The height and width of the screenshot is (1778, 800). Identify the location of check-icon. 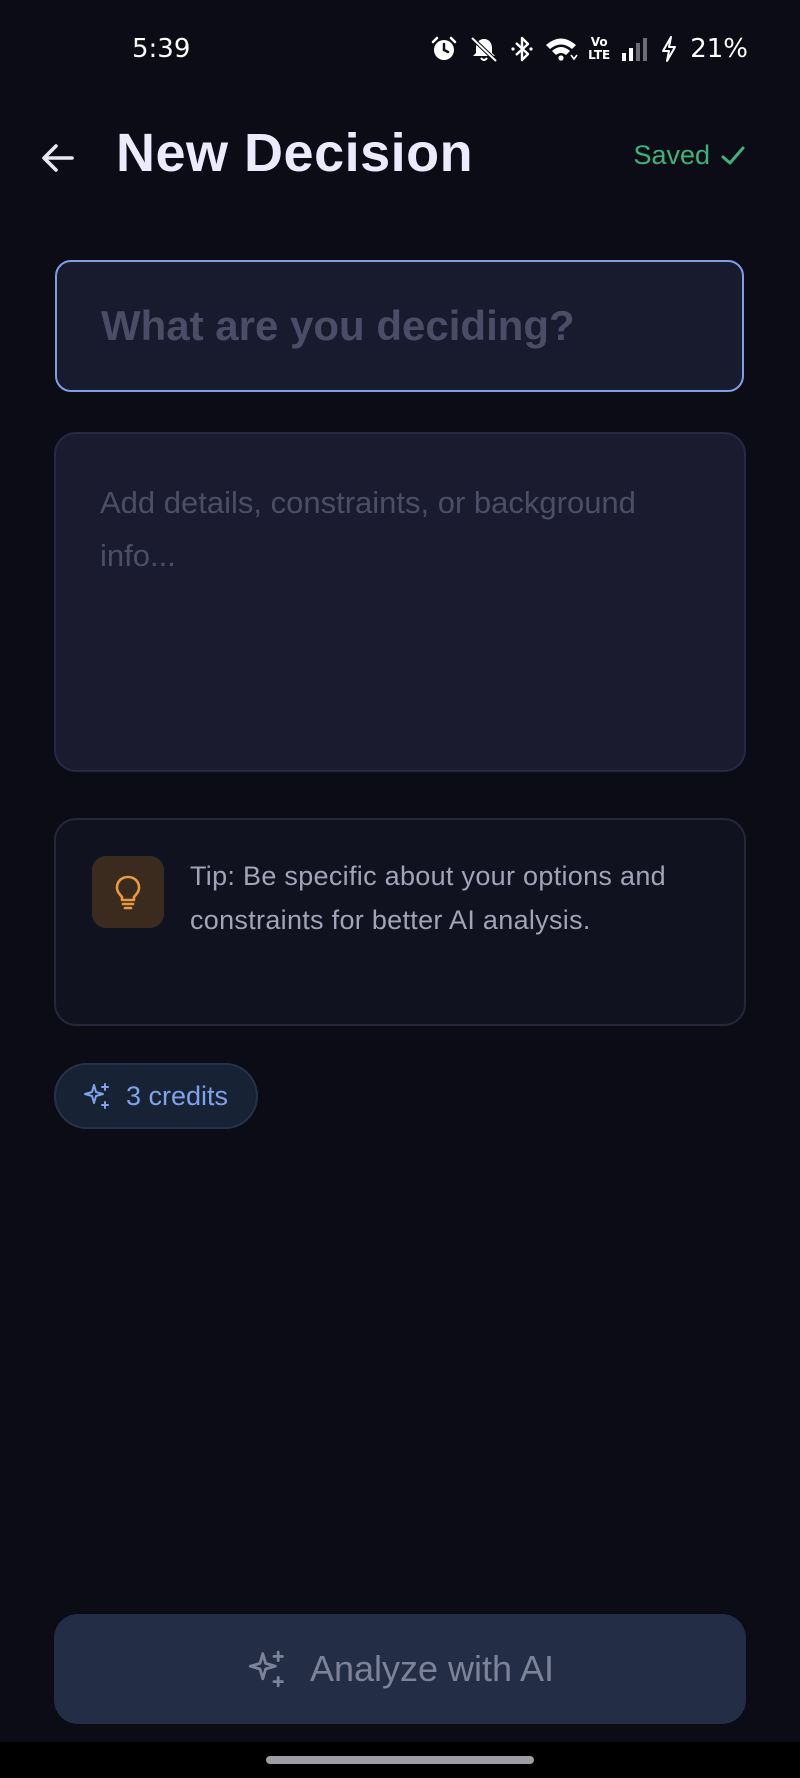
(733, 156).